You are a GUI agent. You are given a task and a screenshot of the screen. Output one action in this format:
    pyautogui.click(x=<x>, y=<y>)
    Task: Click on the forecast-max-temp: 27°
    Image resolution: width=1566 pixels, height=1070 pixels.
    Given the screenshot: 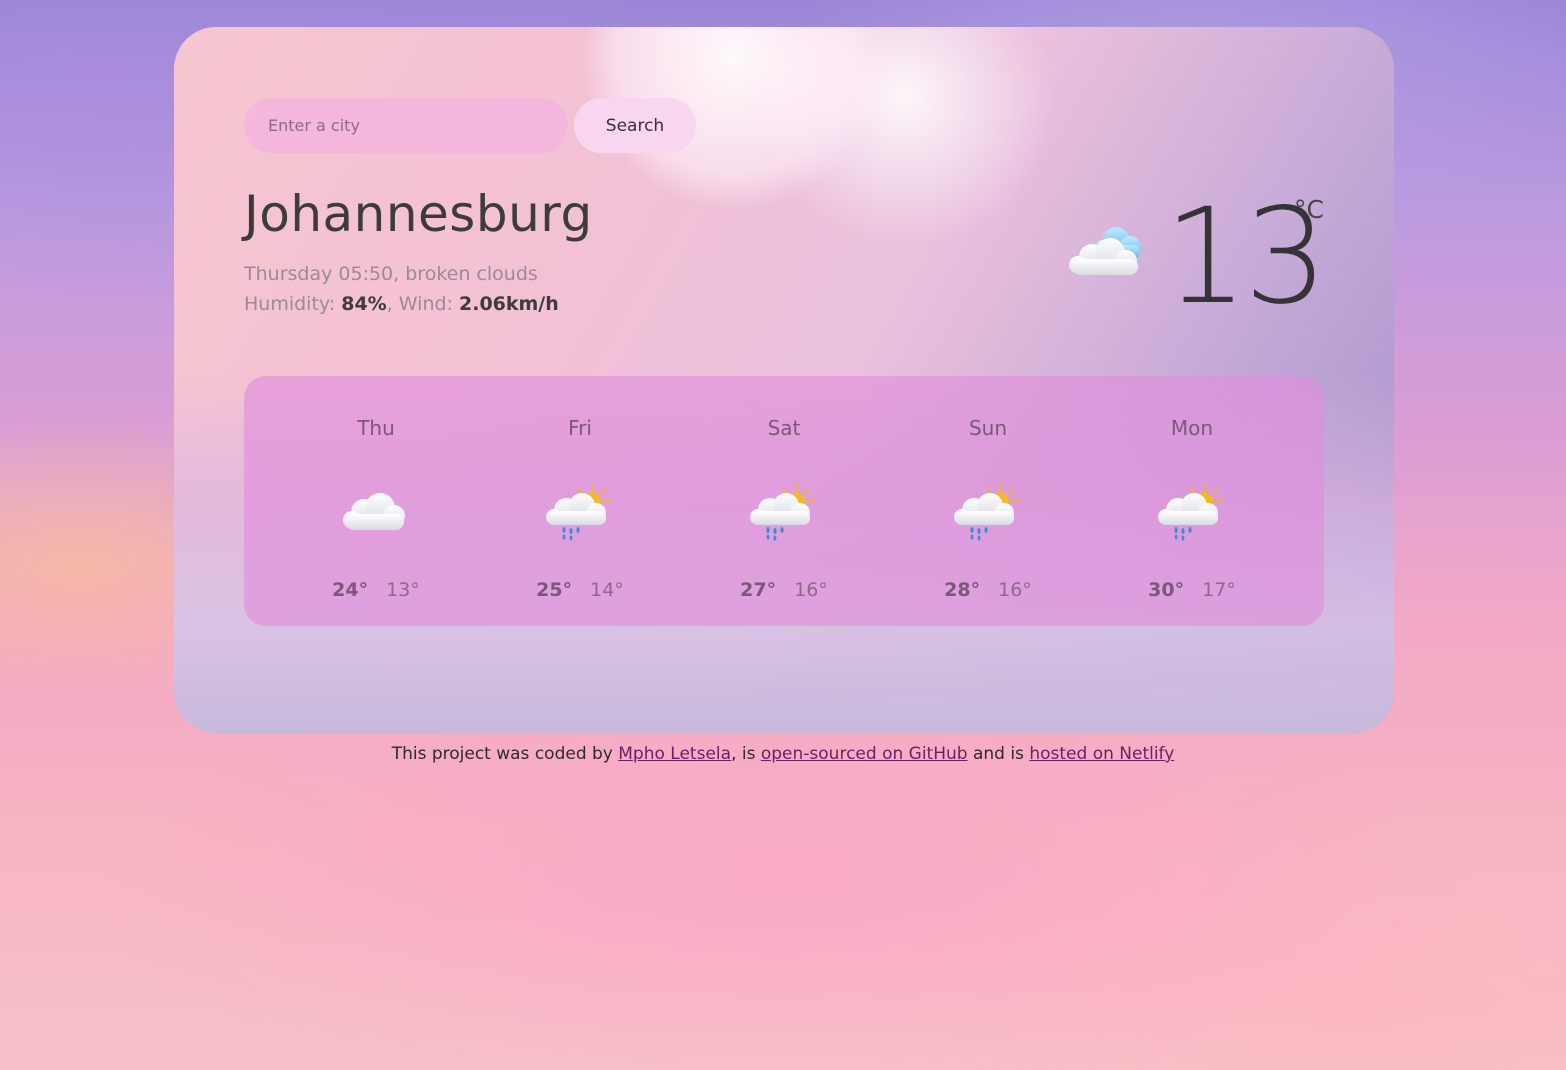 What is the action you would take?
    pyautogui.click(x=758, y=590)
    